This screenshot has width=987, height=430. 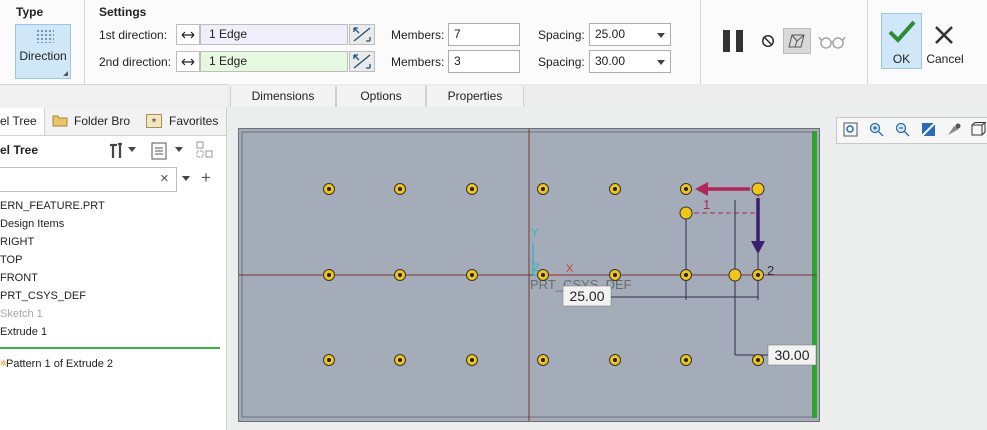 I want to click on direction-1-arrowhead, so click(x=701, y=189).